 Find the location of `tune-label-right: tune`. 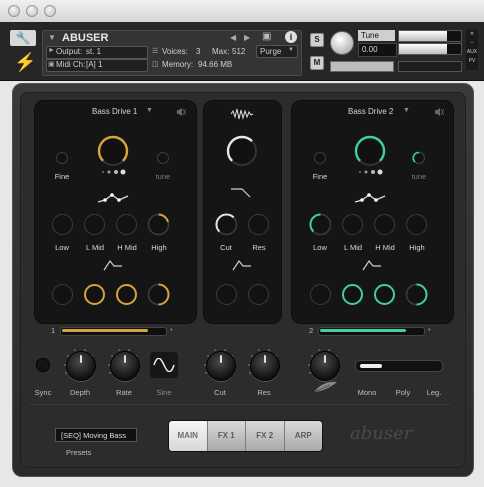

tune-label-right: tune is located at coordinates (419, 176).